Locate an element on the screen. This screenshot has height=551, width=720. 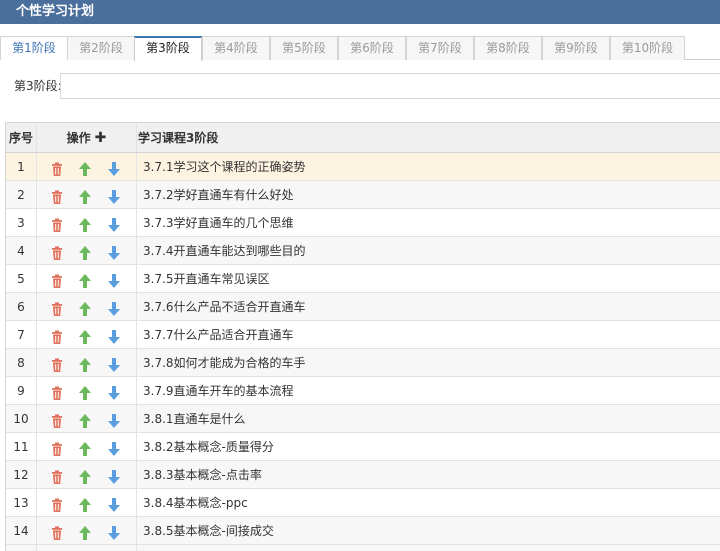
table-row: 6 3.7.6什么产品不适合开直通车 is located at coordinates (363, 307).